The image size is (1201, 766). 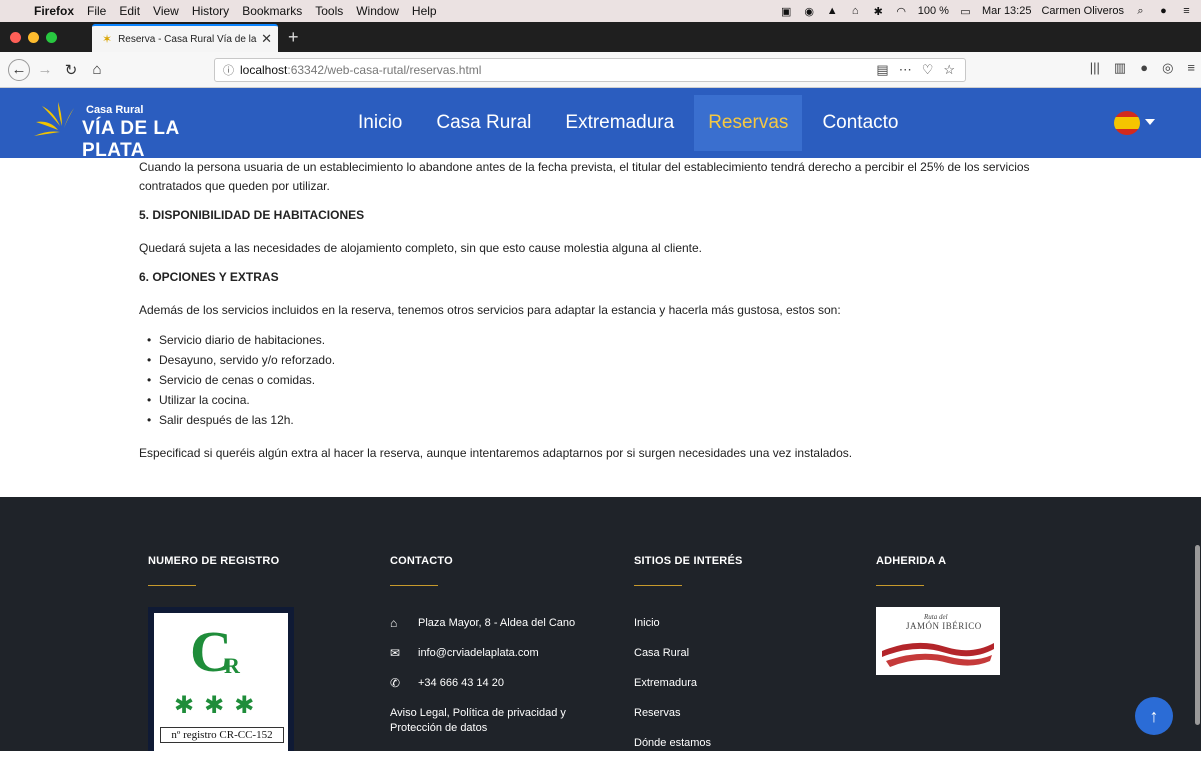 I want to click on spain-flag-icon, so click(x=1127, y=123).